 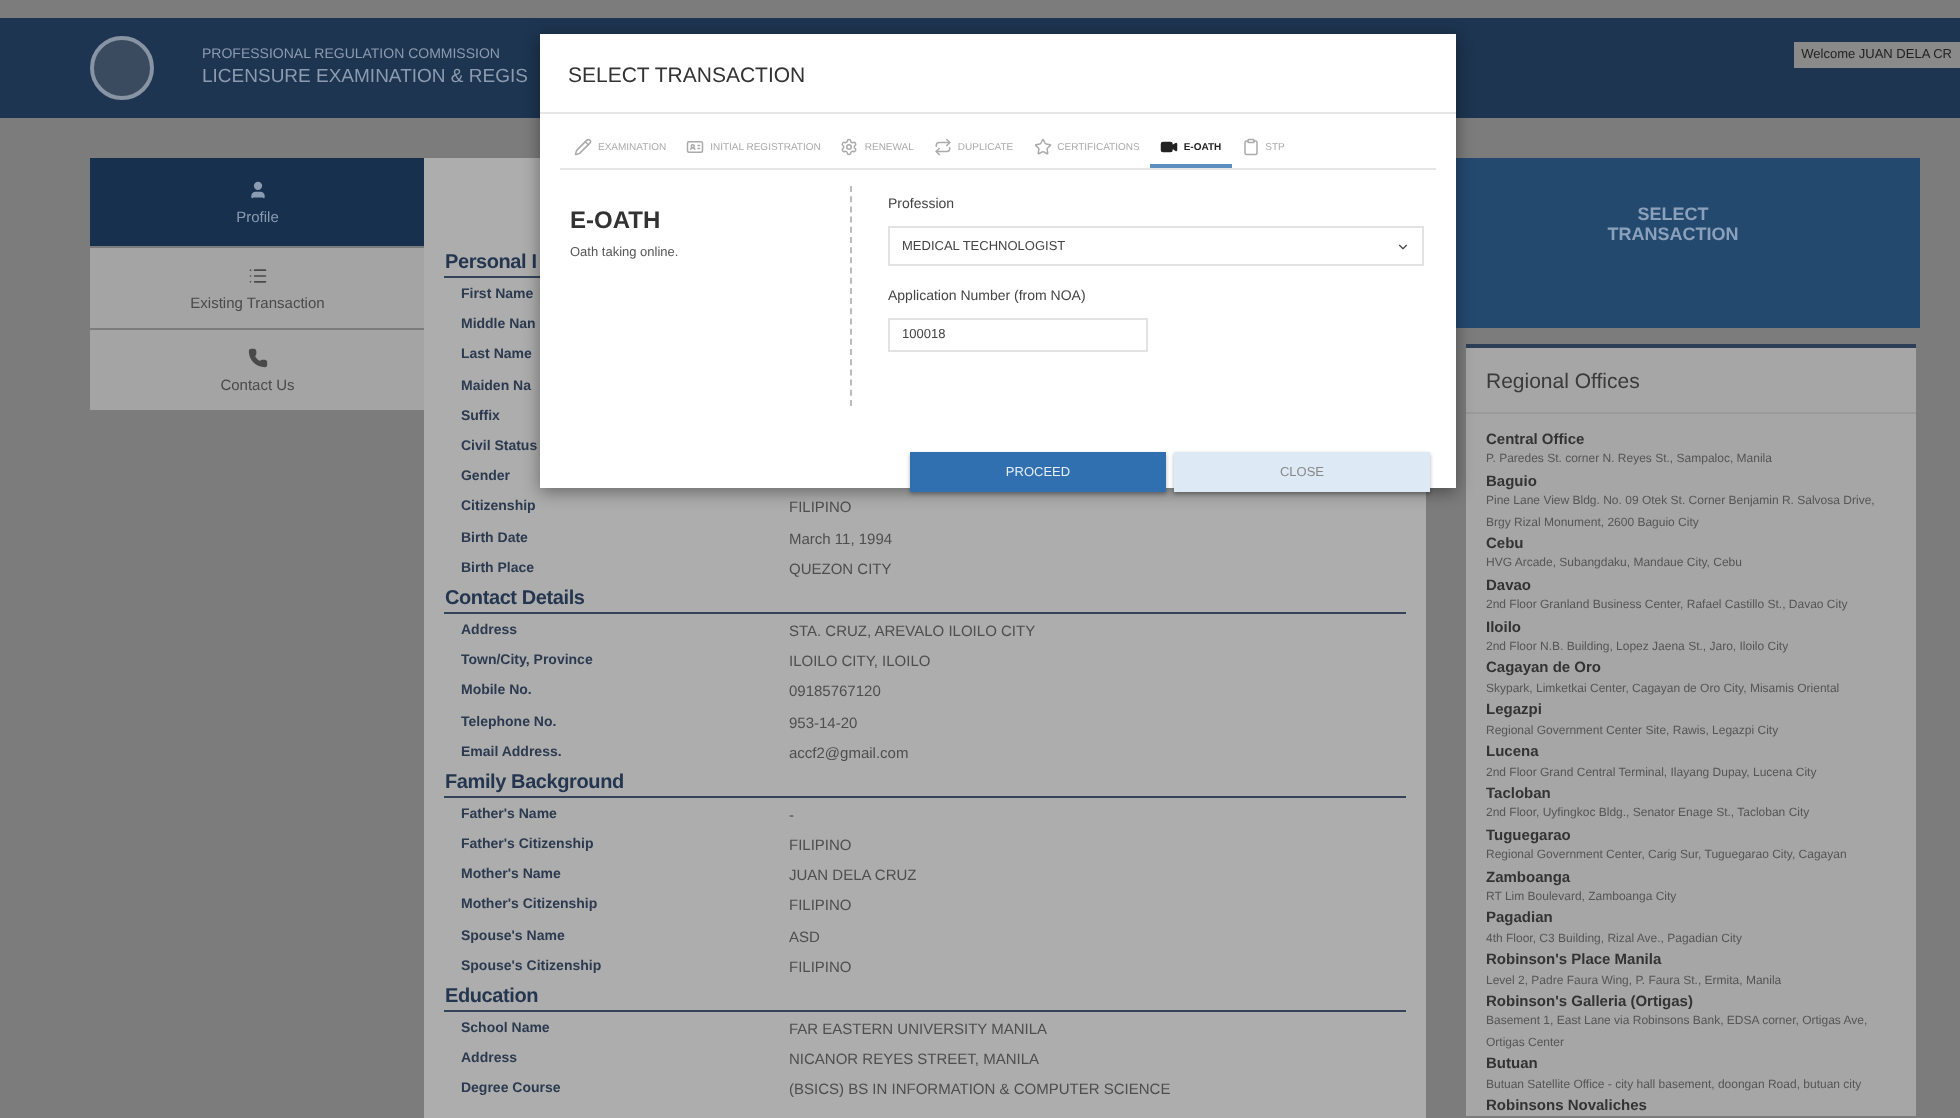 What do you see at coordinates (365, 77) in the screenshot?
I see `site-title: LICENSURE EXAMINATION & REGIS` at bounding box center [365, 77].